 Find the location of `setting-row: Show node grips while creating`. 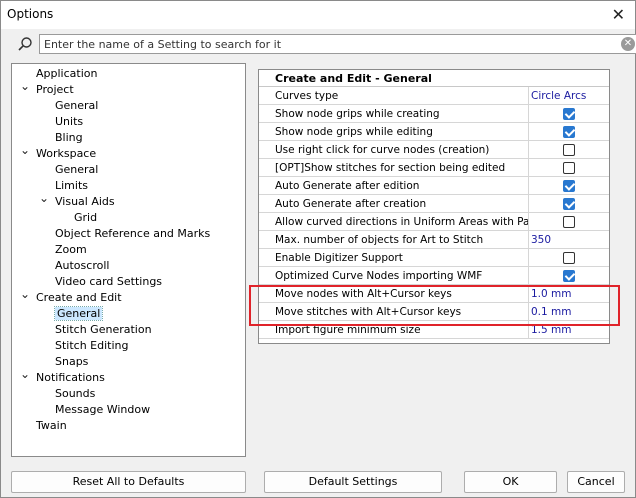

setting-row: Show node grips while creating is located at coordinates (434, 114).